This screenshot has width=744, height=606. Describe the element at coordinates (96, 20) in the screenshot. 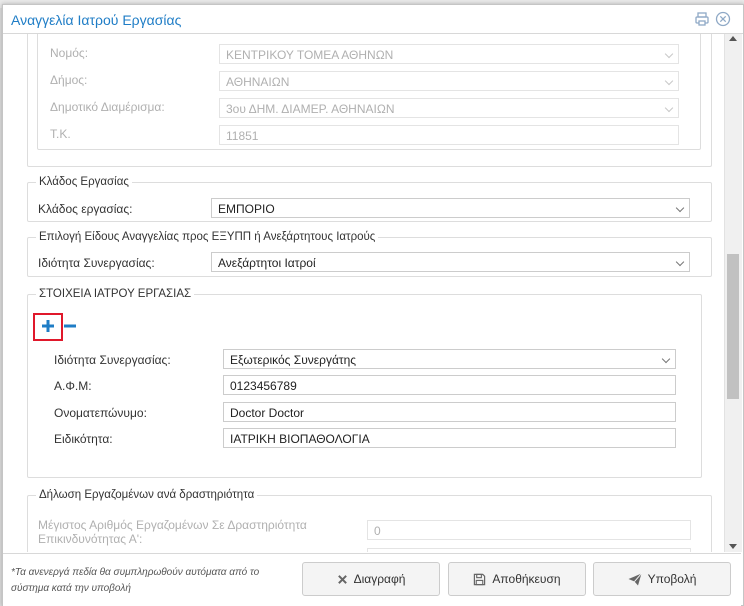

I see `dialog-title: Αναγγελία Ιατρού Εργασίας` at that location.